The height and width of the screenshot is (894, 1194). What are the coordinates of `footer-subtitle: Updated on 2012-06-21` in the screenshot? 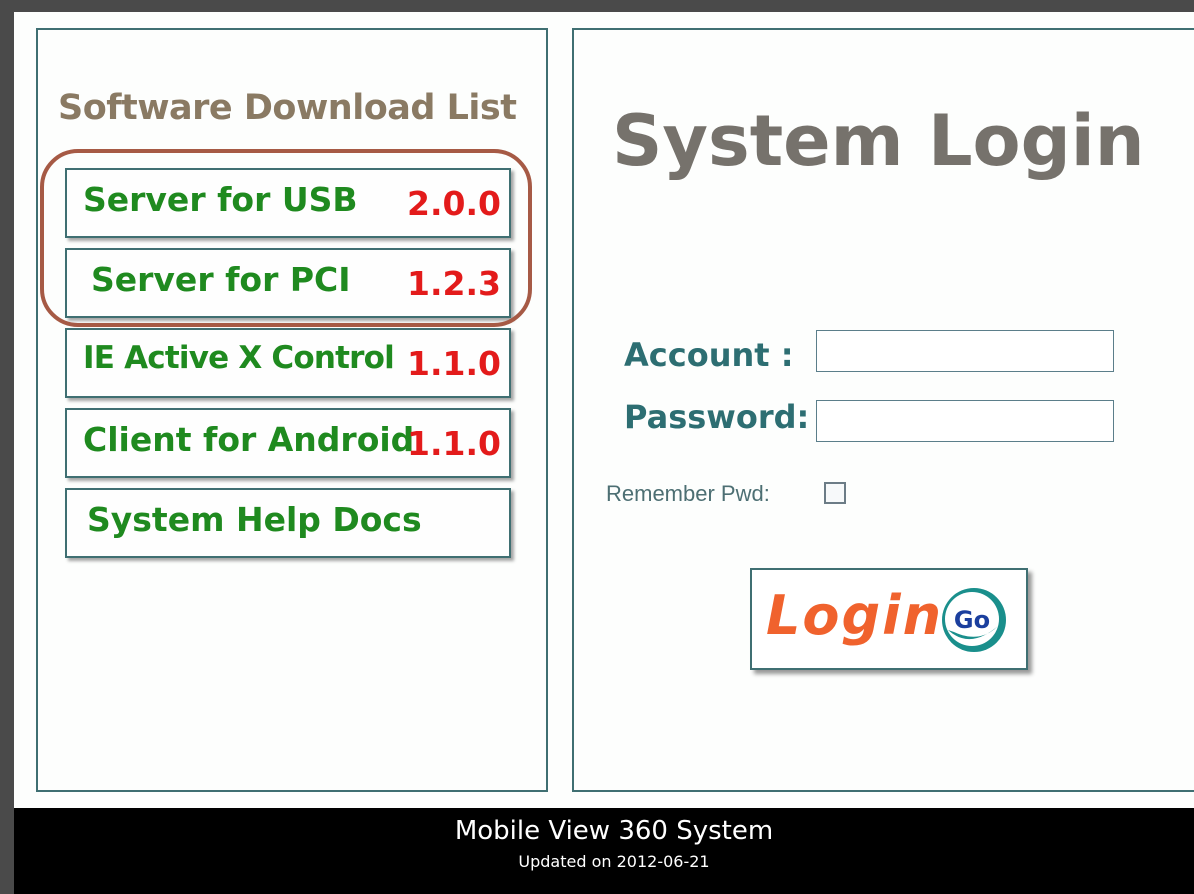 It's located at (614, 861).